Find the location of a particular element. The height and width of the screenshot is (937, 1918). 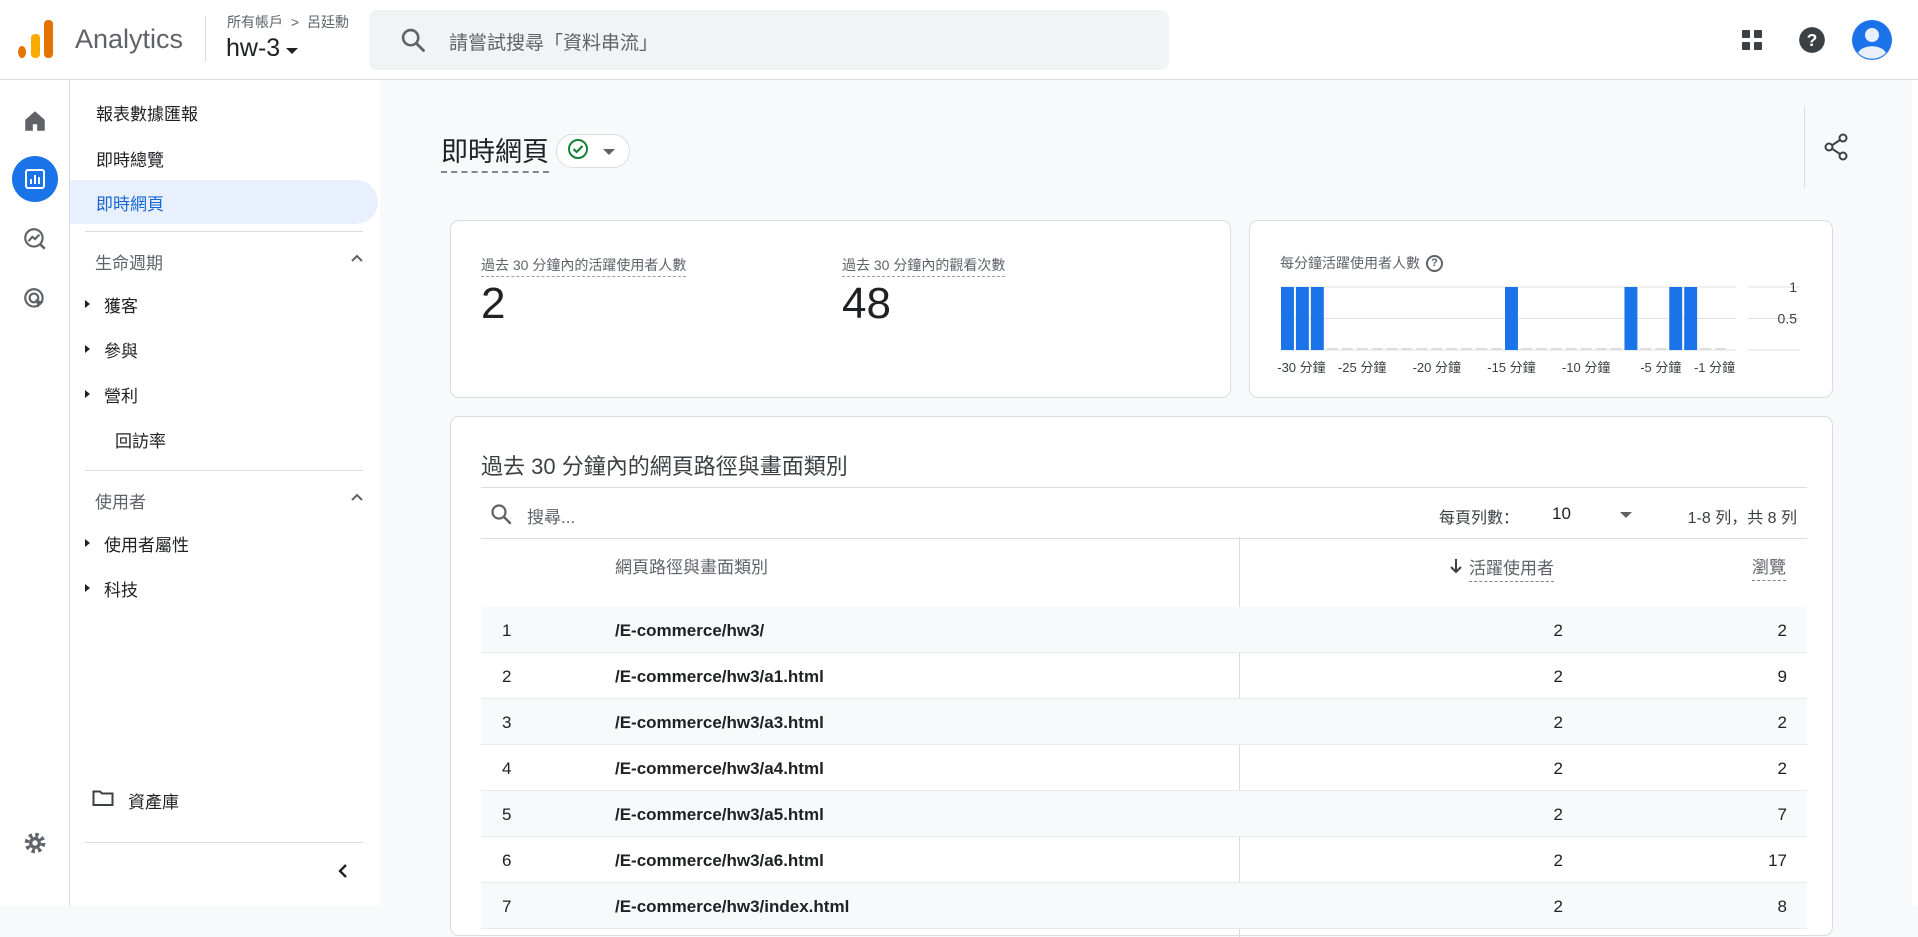

sidebar-item-user-attributes: 使用者屬性 is located at coordinates (137, 543).